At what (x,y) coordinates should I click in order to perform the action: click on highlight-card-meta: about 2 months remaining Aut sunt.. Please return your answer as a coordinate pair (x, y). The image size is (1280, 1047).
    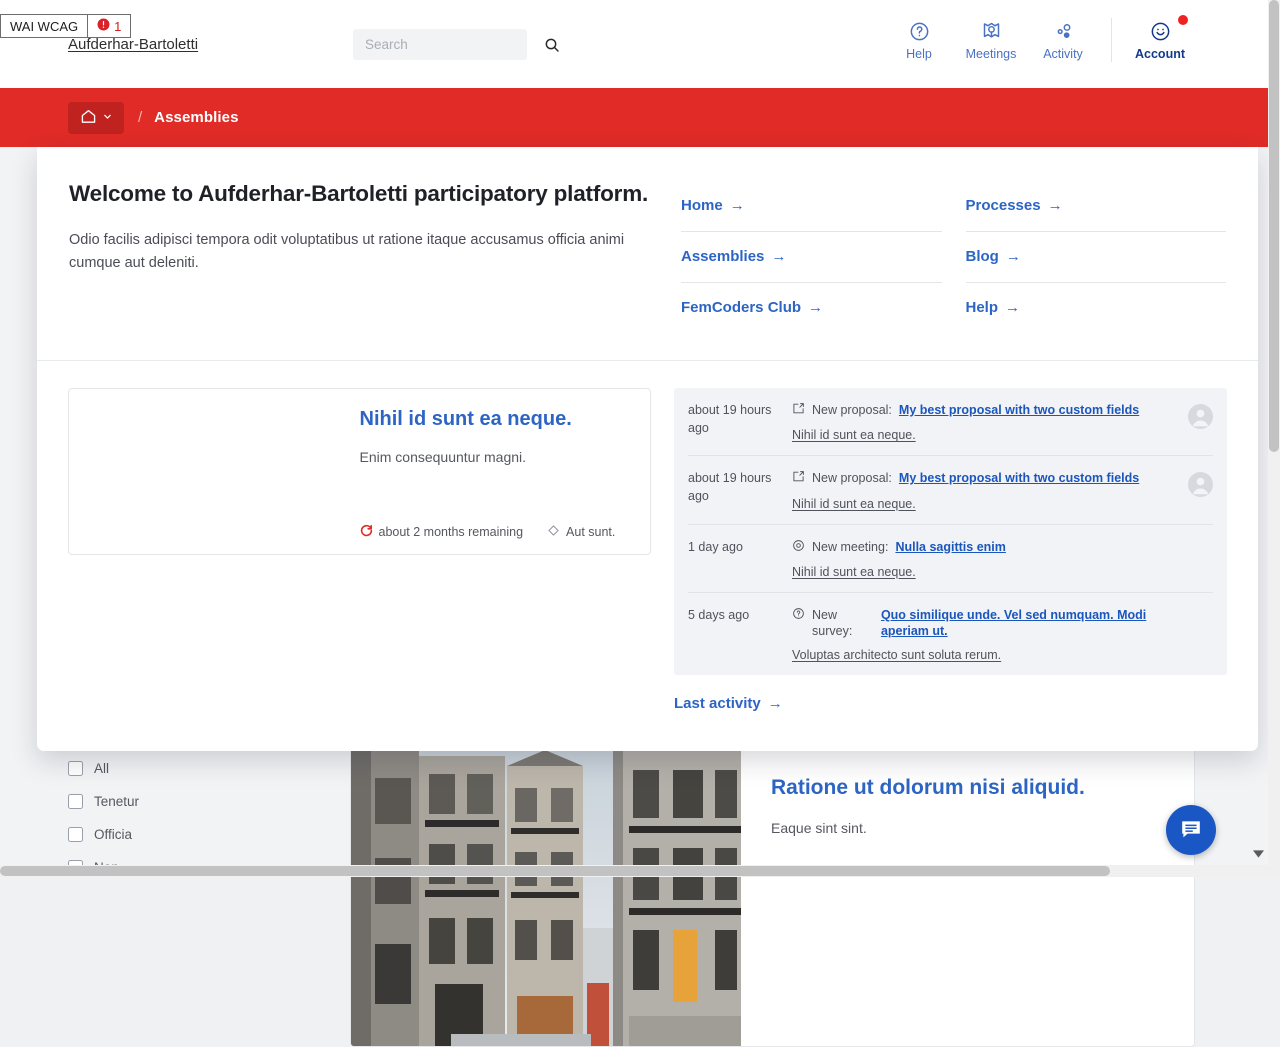
    Looking at the image, I should click on (497, 532).